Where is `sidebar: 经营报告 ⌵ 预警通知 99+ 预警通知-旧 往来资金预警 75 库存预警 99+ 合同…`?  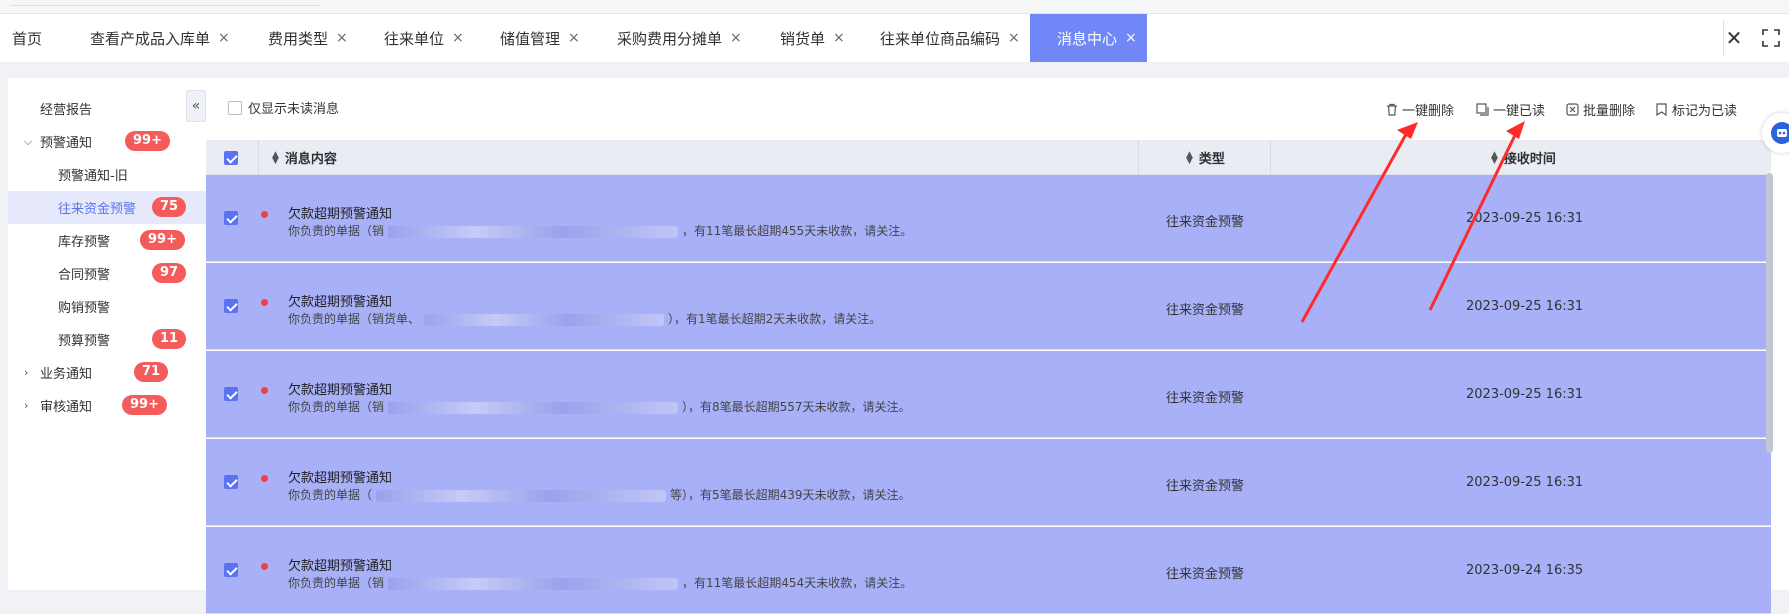 sidebar: 经营报告 ⌵ 预警通知 99+ 预警通知-旧 往来资金预警 75 库存预警 99+ 合同… is located at coordinates (107, 334).